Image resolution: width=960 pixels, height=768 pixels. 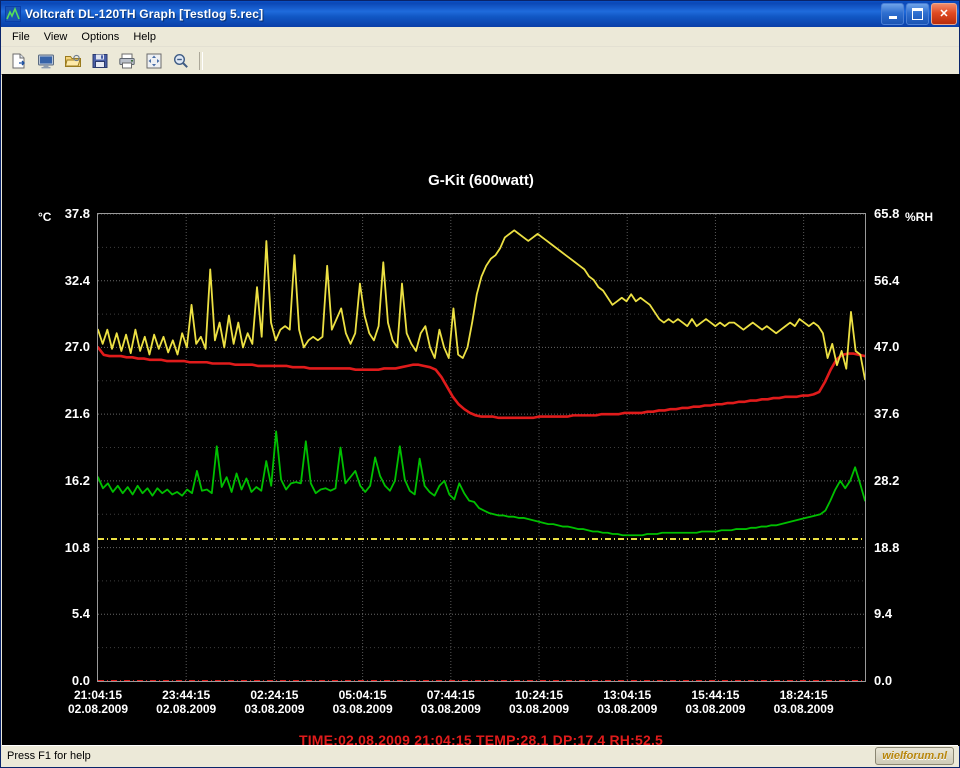 I want to click on x-tick-time: 23:44:15, so click(x=186, y=695).